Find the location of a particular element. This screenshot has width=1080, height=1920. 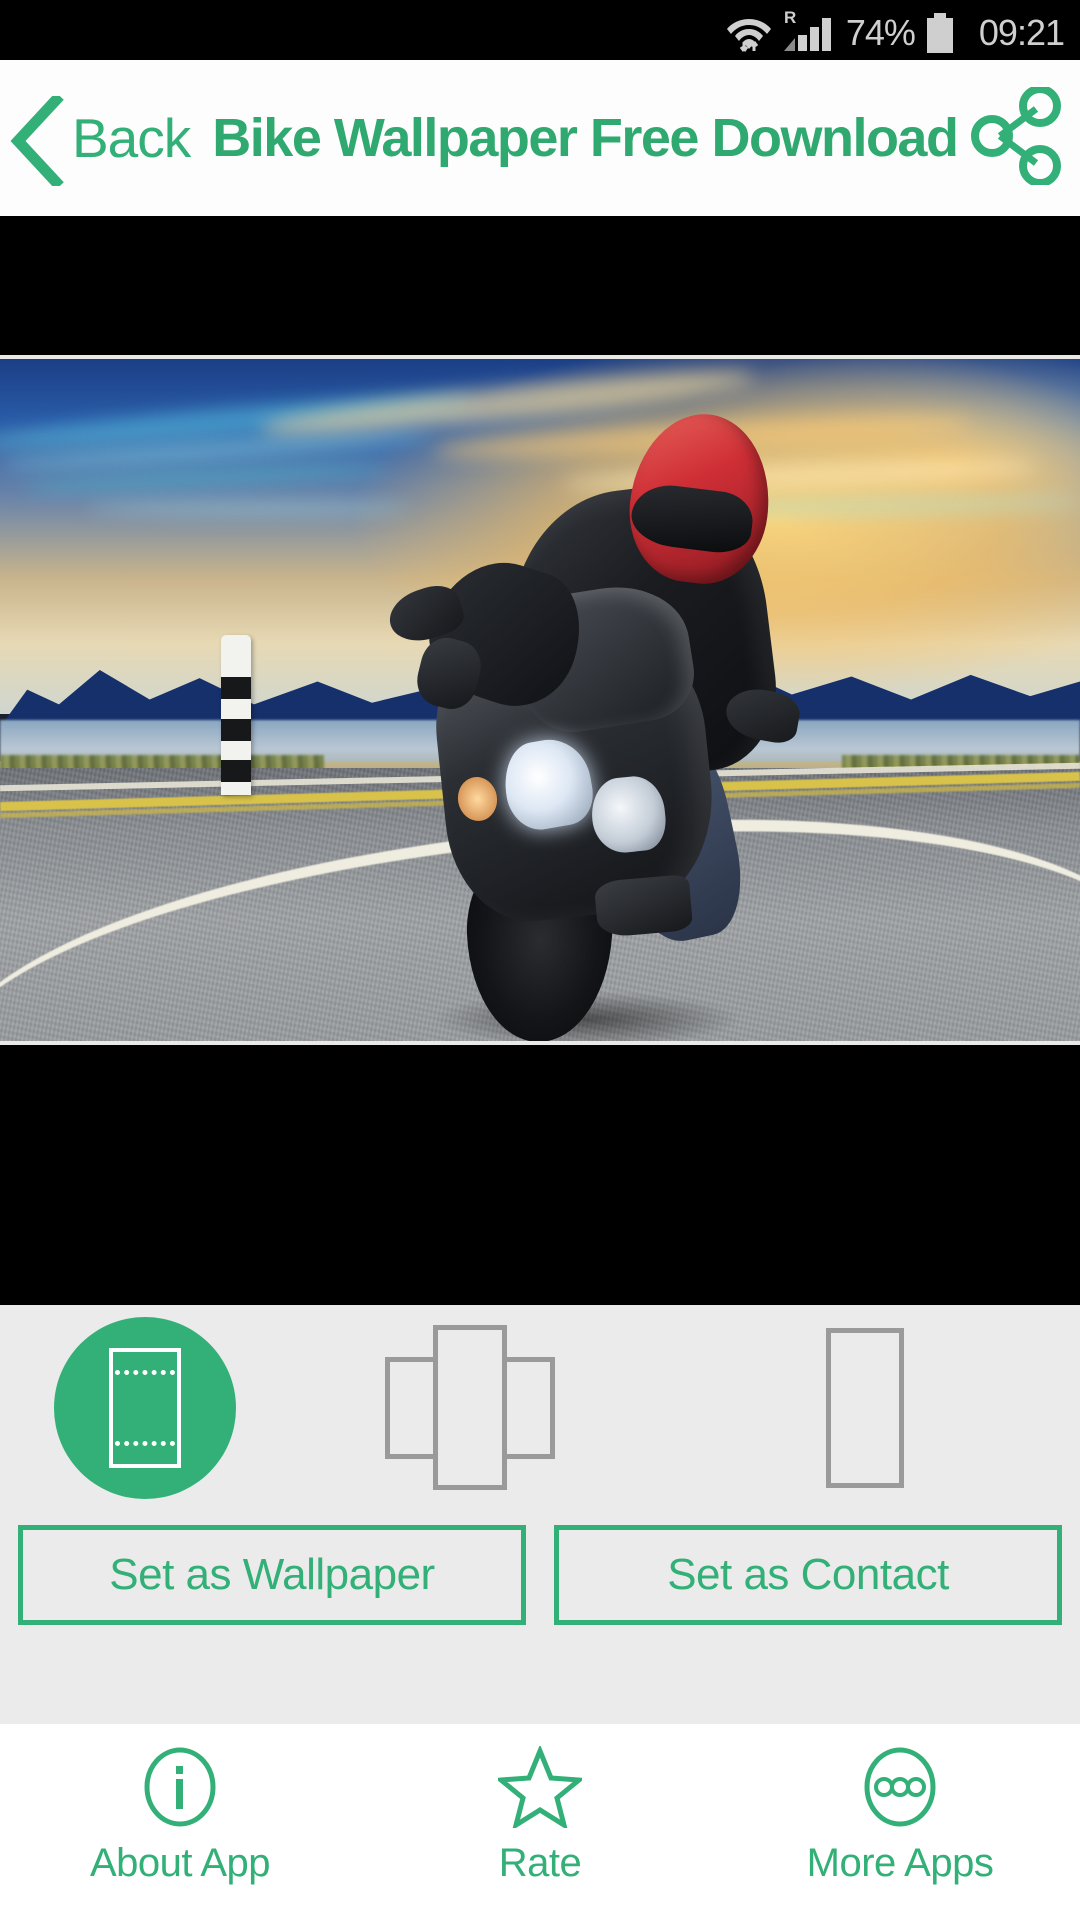

bottom-navigation: About App Rate More Apps is located at coordinates (540, 1822).